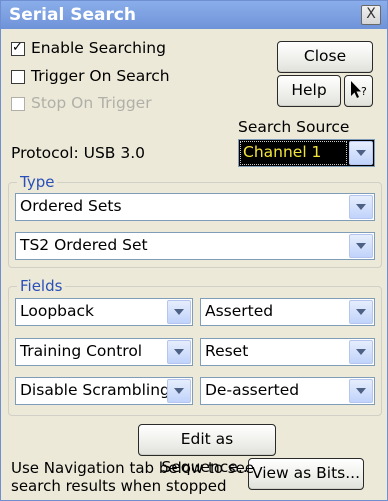 The image size is (388, 501). What do you see at coordinates (287, 352) in the screenshot?
I see `field-value-select: Reset` at bounding box center [287, 352].